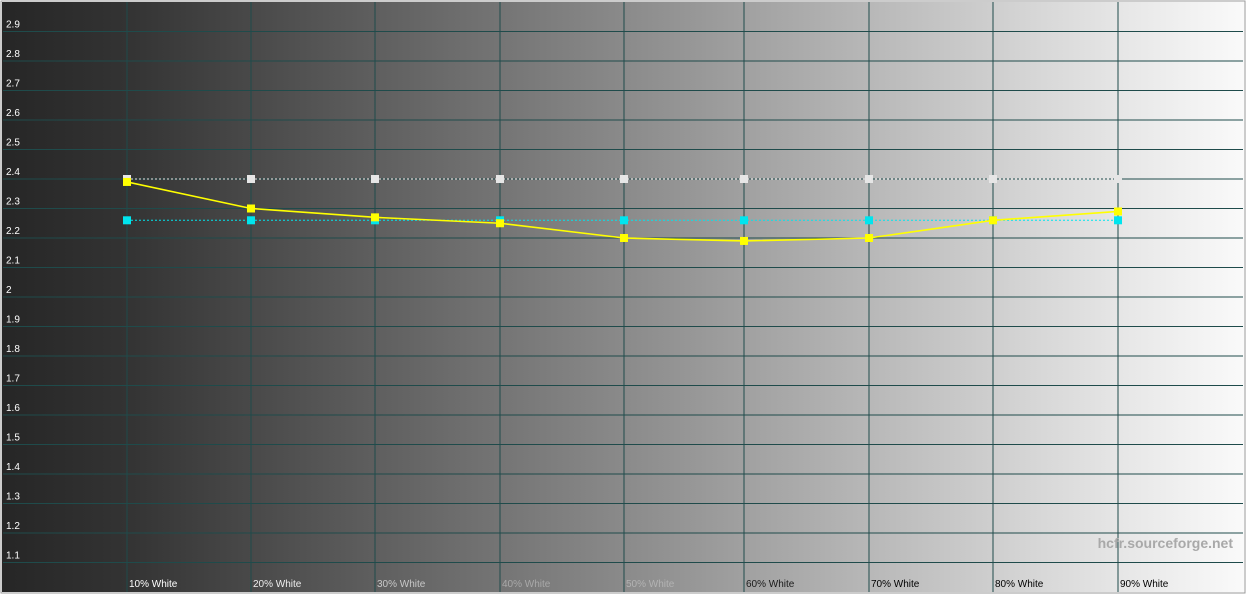 The width and height of the screenshot is (1246, 595). What do you see at coordinates (13, 261) in the screenshot?
I see `y-tick-label: 2.1` at bounding box center [13, 261].